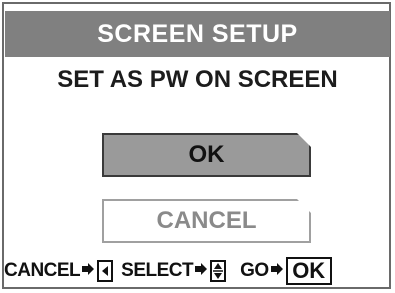  Describe the element at coordinates (254, 270) in the screenshot. I see `go-hint-label: GO` at that location.